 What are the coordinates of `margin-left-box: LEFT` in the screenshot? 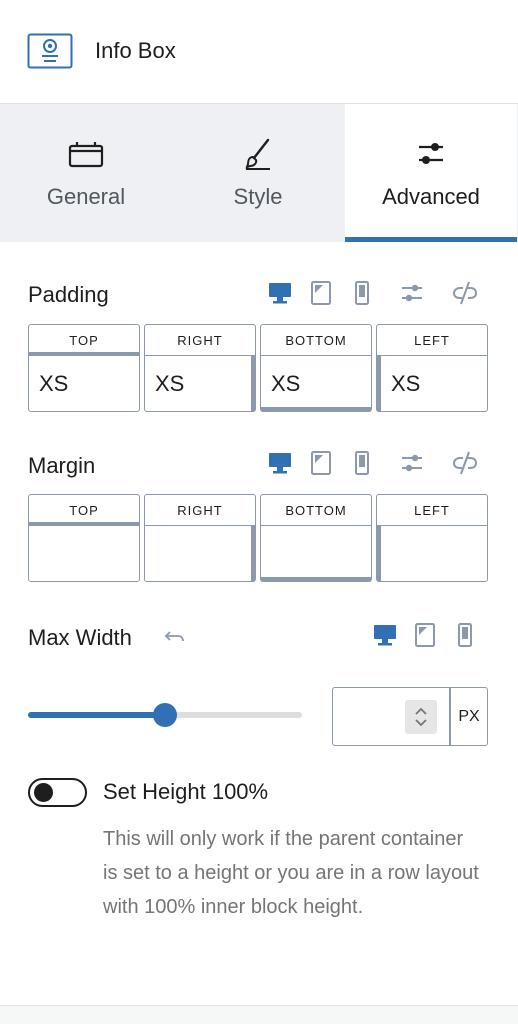 It's located at (432, 538).